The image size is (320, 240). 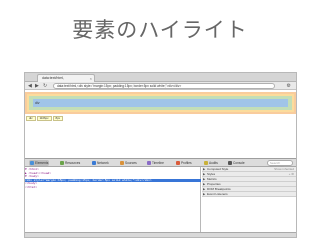 What do you see at coordinates (160, 30) in the screenshot?
I see `slide-title: 要素のハイライト` at bounding box center [160, 30].